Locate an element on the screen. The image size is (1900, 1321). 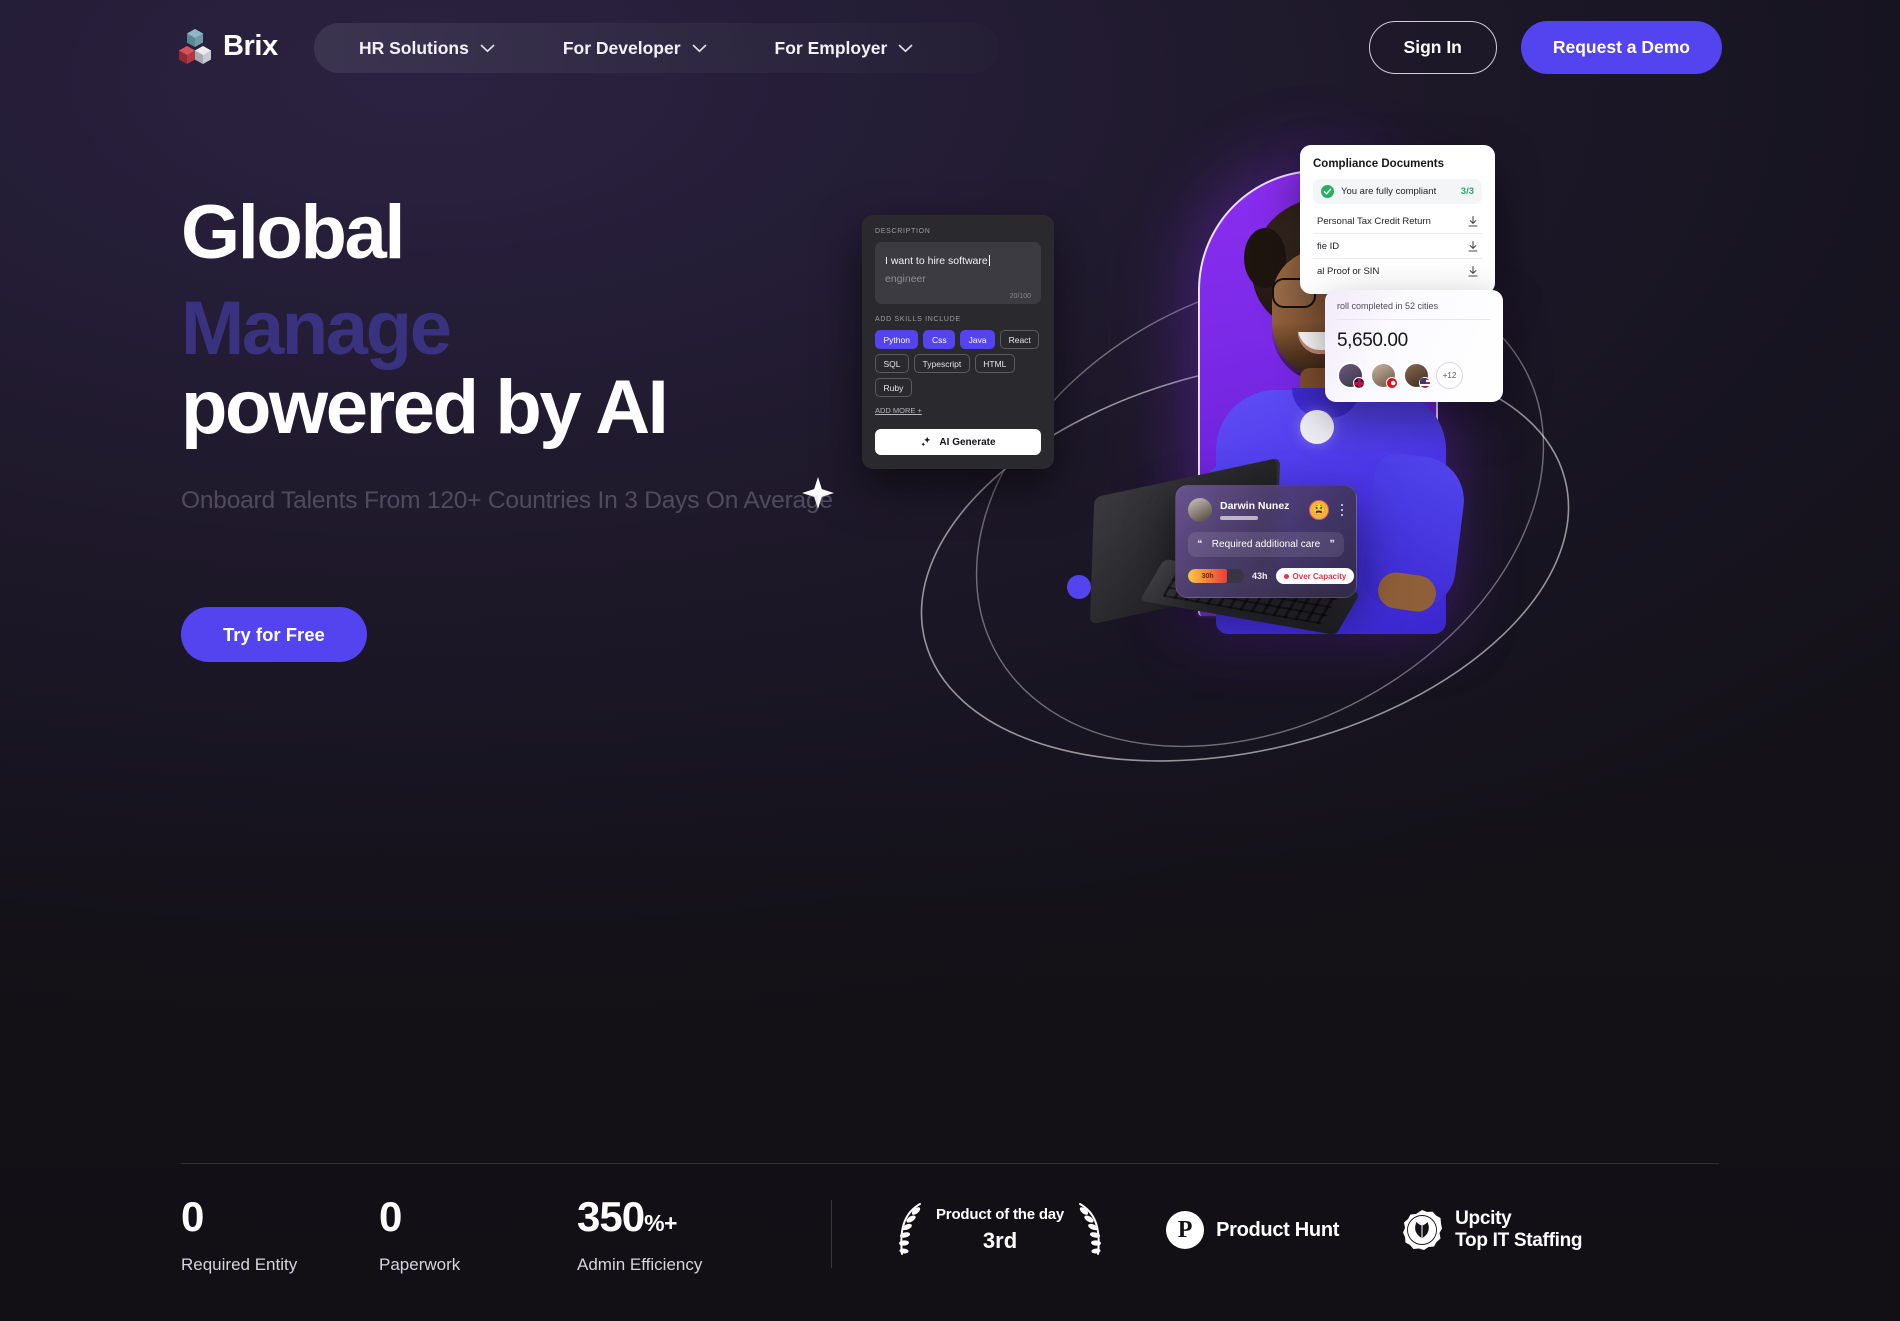
kebab-menu-icon is located at coordinates (1342, 510).